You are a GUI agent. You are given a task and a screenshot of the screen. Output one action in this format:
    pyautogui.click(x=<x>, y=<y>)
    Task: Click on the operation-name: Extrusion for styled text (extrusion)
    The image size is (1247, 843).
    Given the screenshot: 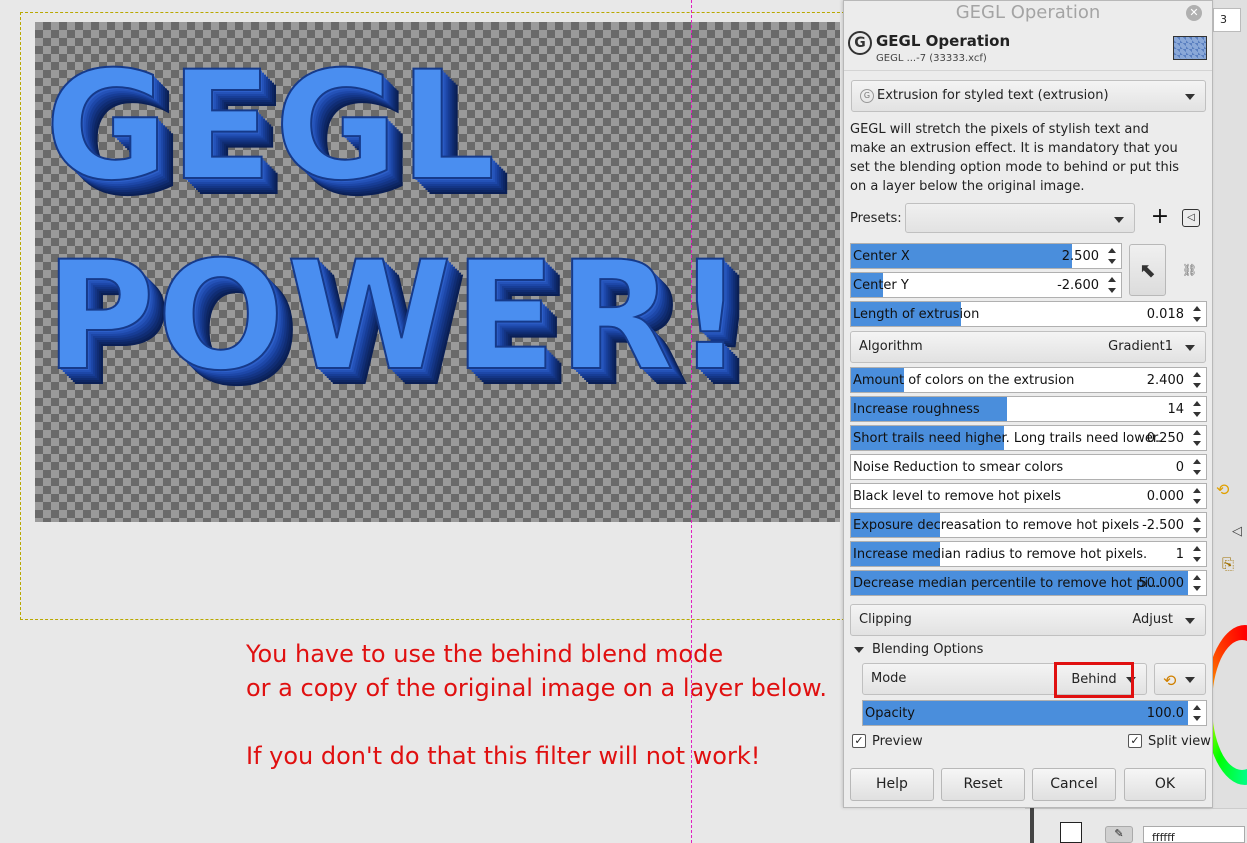 What is the action you would take?
    pyautogui.click(x=993, y=95)
    